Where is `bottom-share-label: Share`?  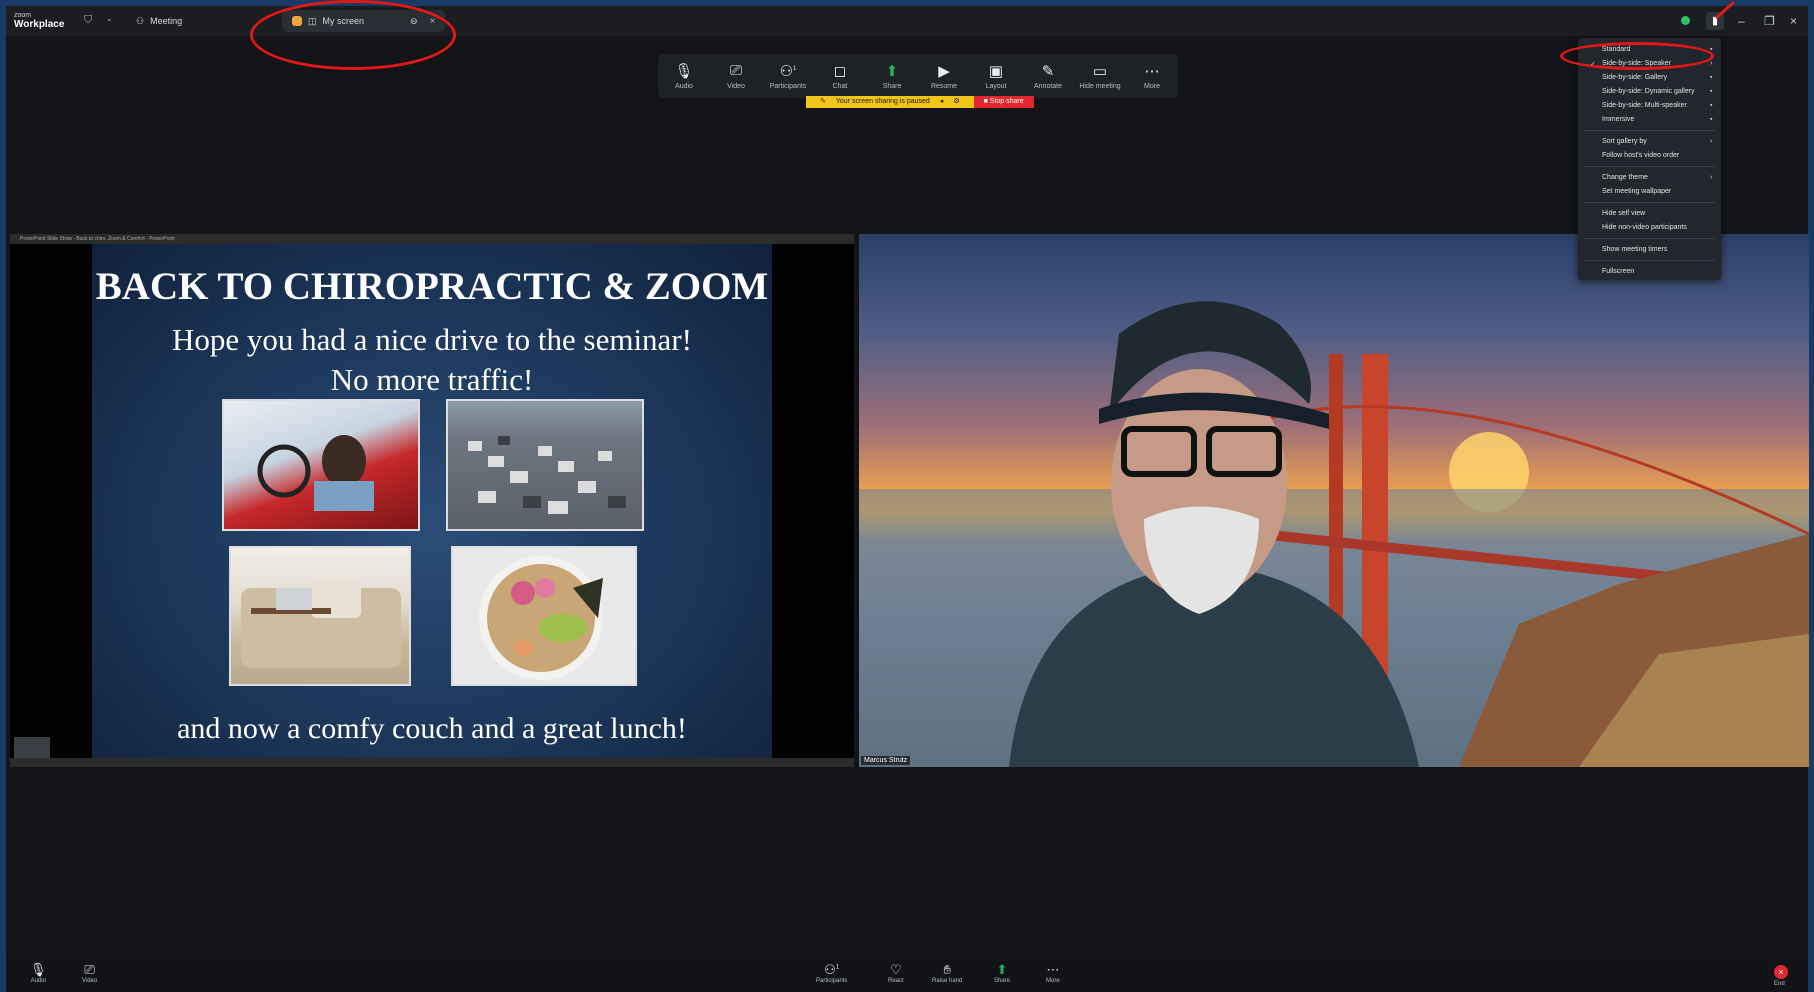 bottom-share-label: Share is located at coordinates (1002, 981).